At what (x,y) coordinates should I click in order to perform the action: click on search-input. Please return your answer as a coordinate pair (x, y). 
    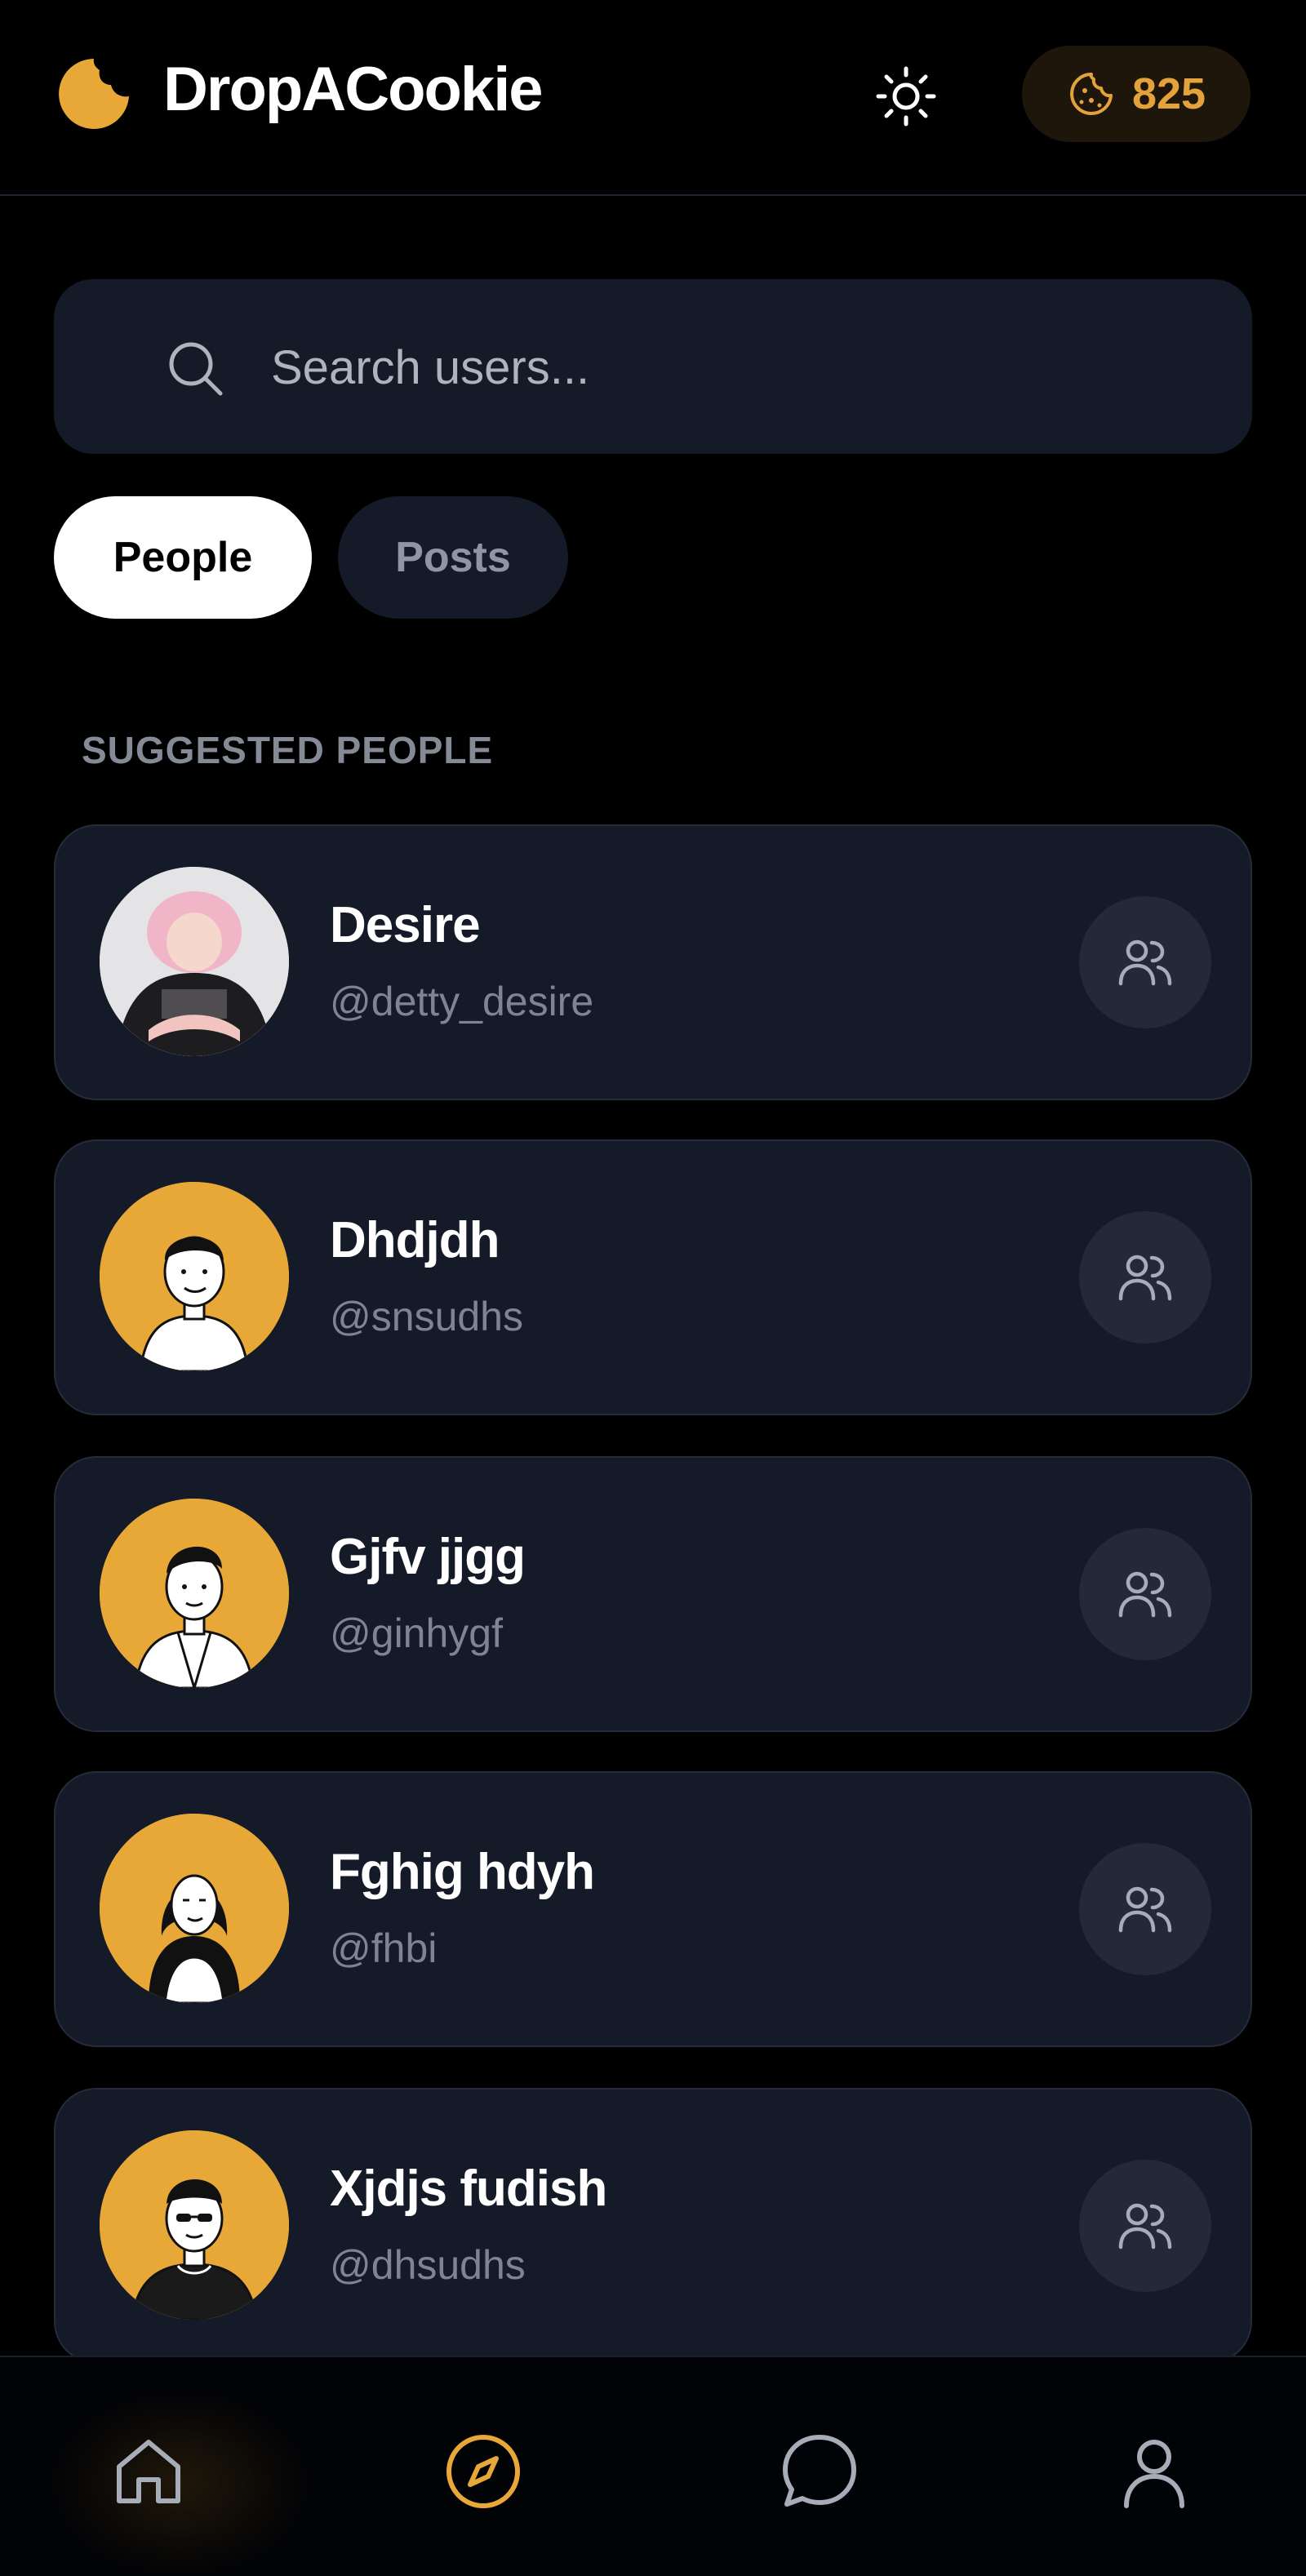
    Looking at the image, I should click on (740, 367).